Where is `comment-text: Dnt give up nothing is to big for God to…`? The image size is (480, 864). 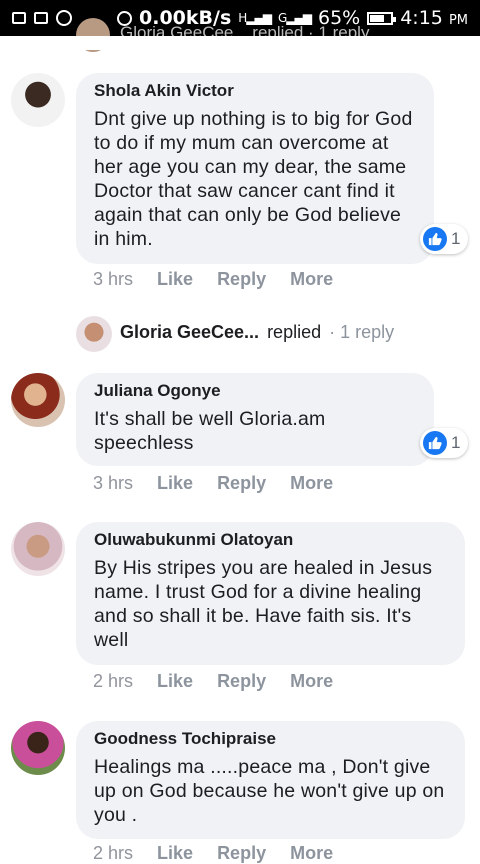 comment-text: Dnt give up nothing is to big for God to… is located at coordinates (253, 179).